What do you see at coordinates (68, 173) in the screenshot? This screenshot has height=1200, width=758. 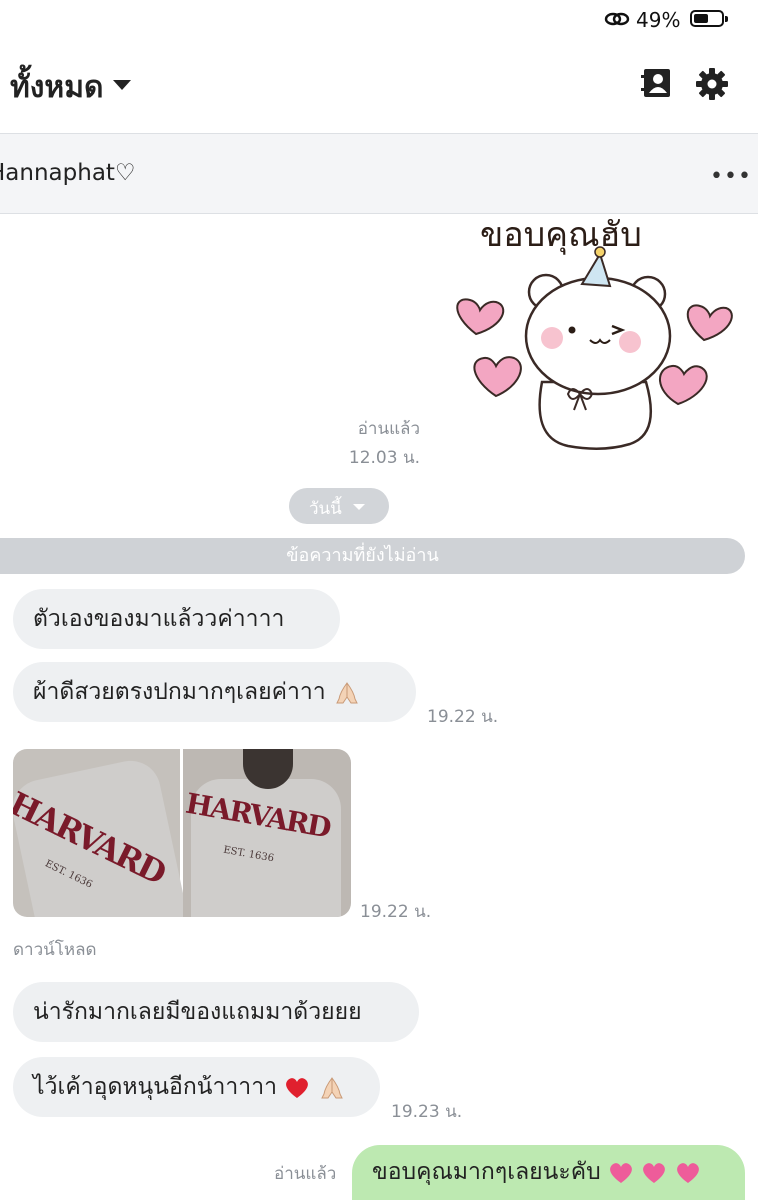 I see `contact-name: Hannaphat♡` at bounding box center [68, 173].